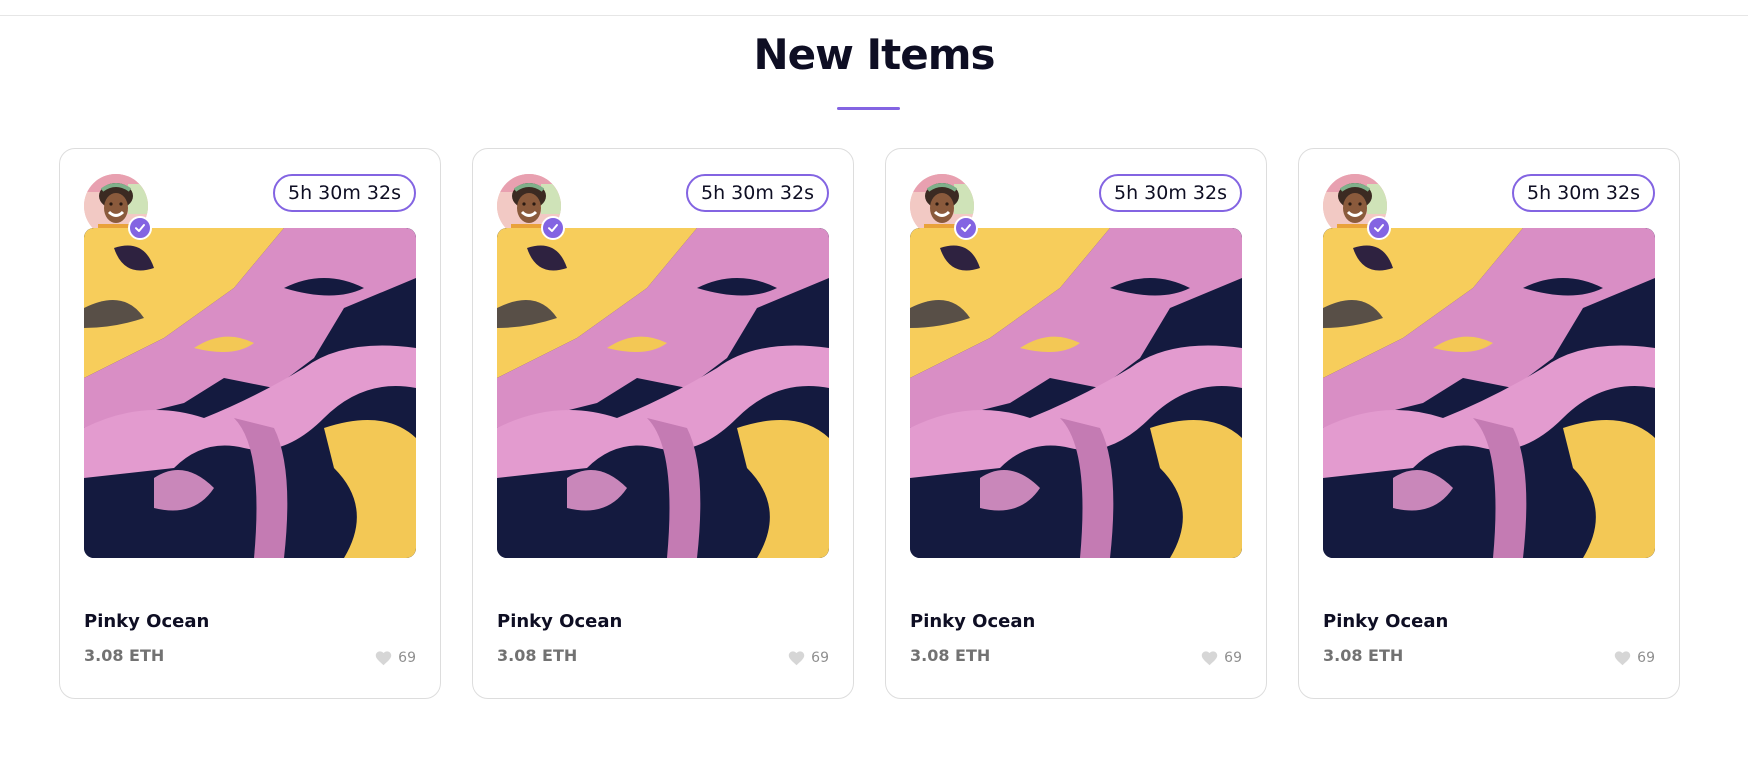 The height and width of the screenshot is (763, 1748). I want to click on title-underline, so click(868, 108).